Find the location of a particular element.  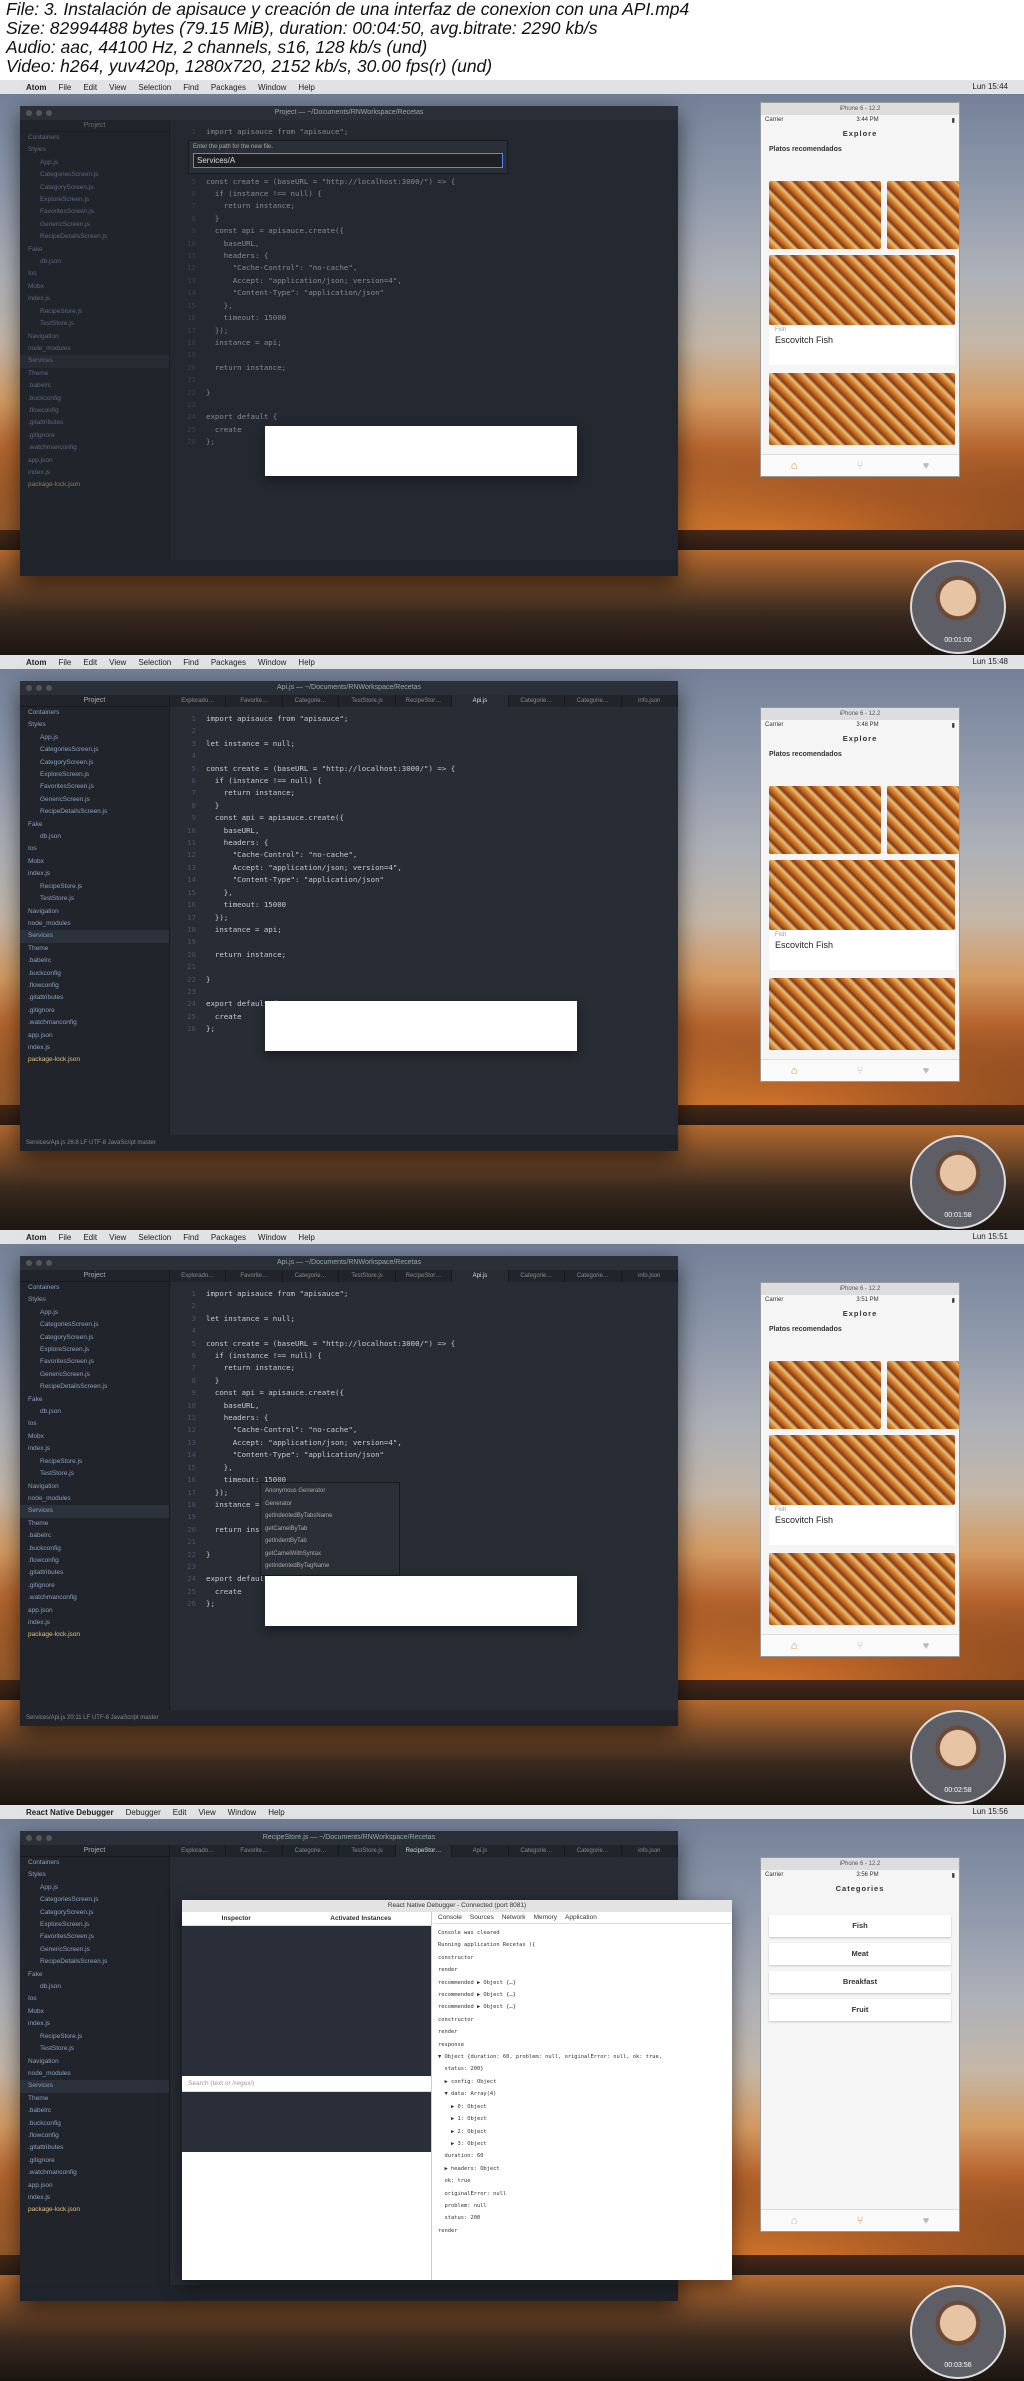

category-item: Meat is located at coordinates (860, 1954).